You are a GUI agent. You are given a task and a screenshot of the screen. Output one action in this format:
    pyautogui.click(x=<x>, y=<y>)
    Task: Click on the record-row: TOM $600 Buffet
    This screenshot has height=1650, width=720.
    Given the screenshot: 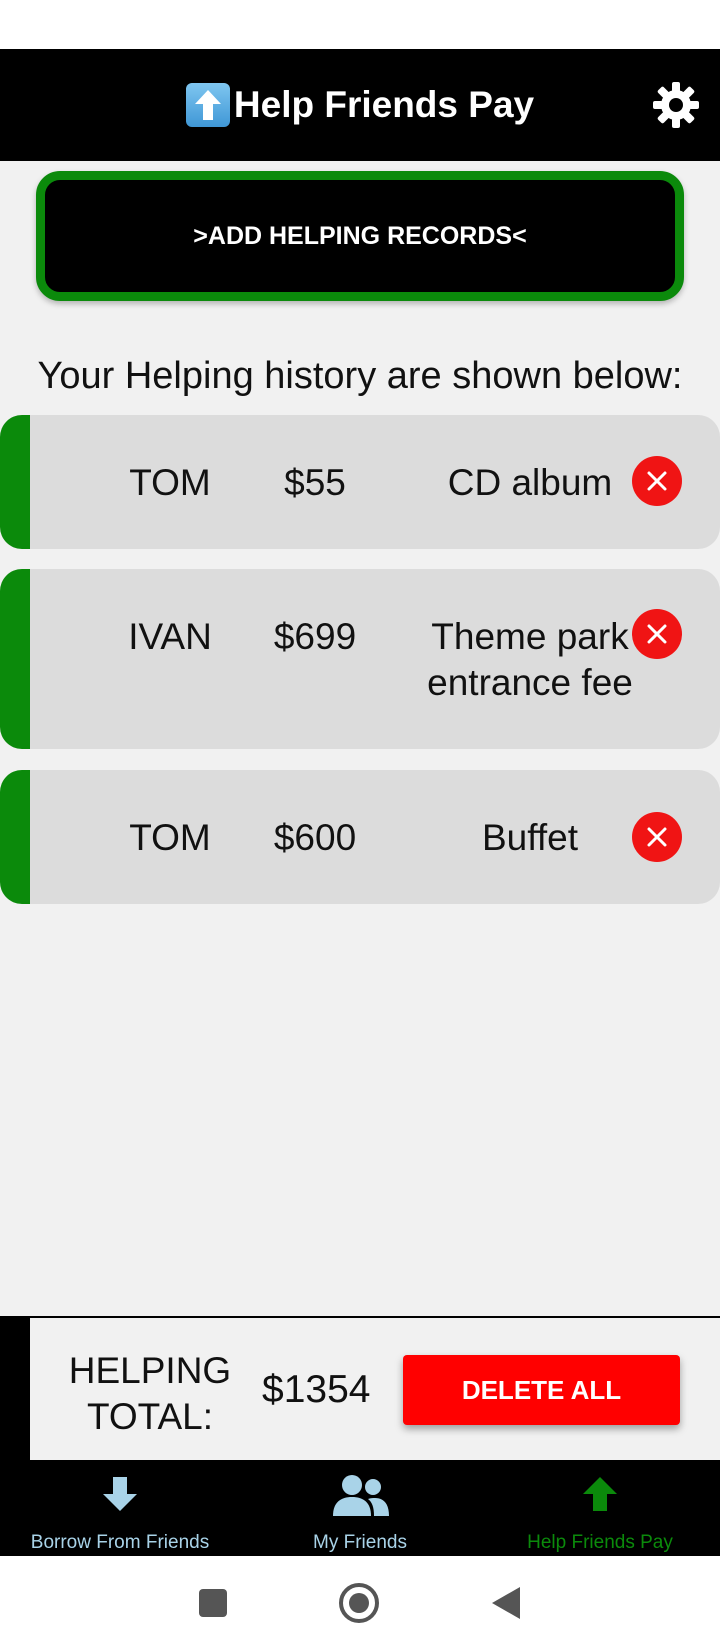 What is the action you would take?
    pyautogui.click(x=360, y=837)
    